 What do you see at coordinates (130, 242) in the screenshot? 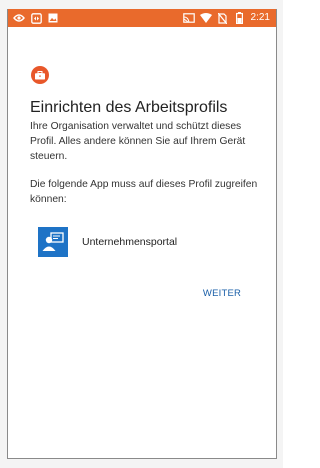
I see `app-name: Unternehmensportal` at bounding box center [130, 242].